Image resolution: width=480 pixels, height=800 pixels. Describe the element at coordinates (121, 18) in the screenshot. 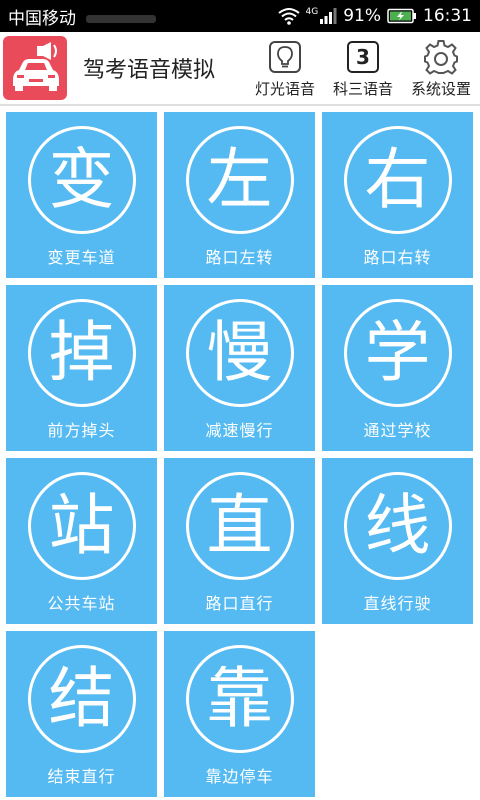

I see `carrier-redaction` at that location.